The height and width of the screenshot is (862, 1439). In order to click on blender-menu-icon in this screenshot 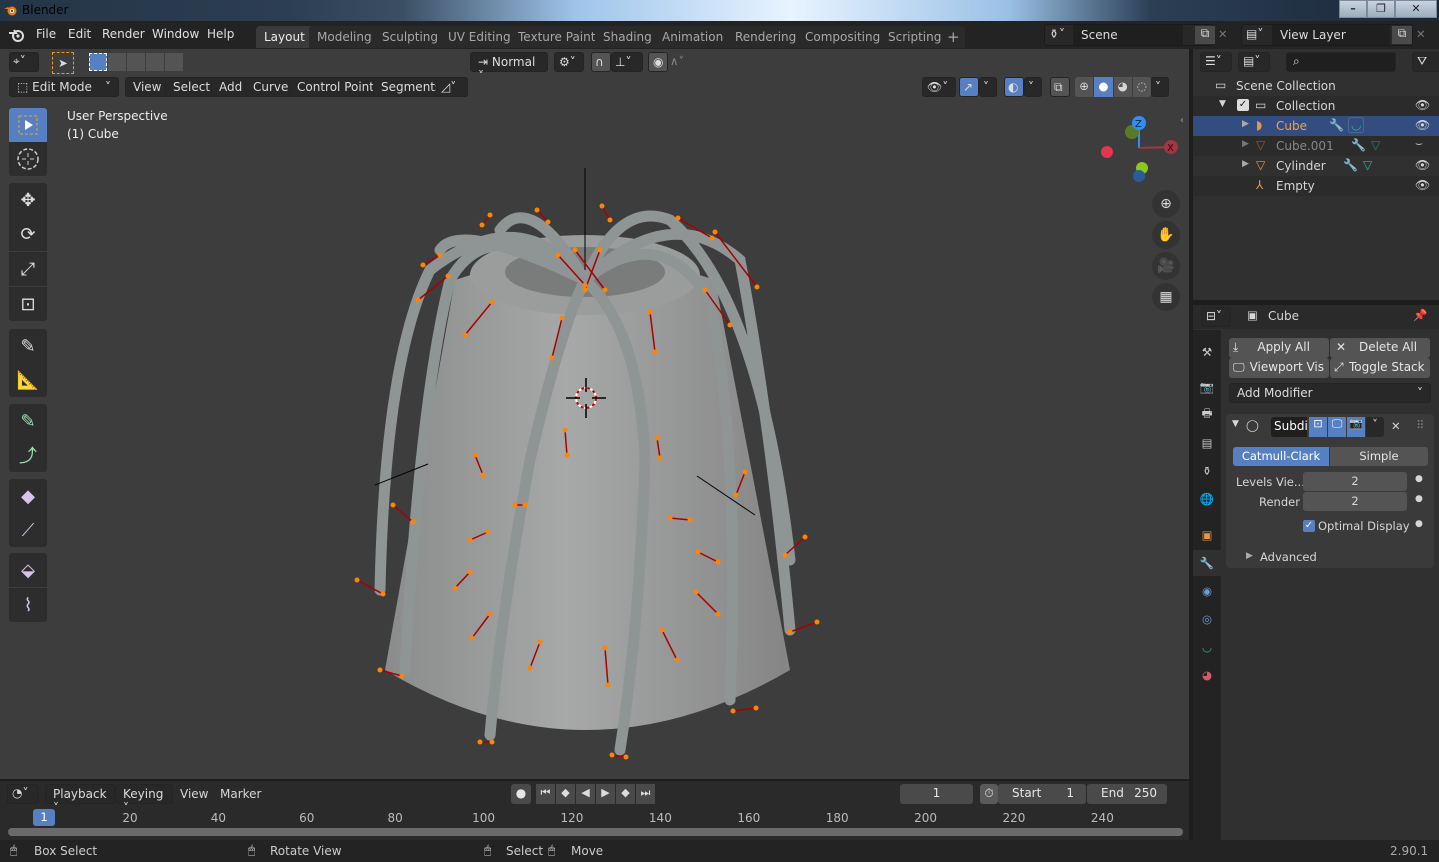, I will do `click(17, 35)`.